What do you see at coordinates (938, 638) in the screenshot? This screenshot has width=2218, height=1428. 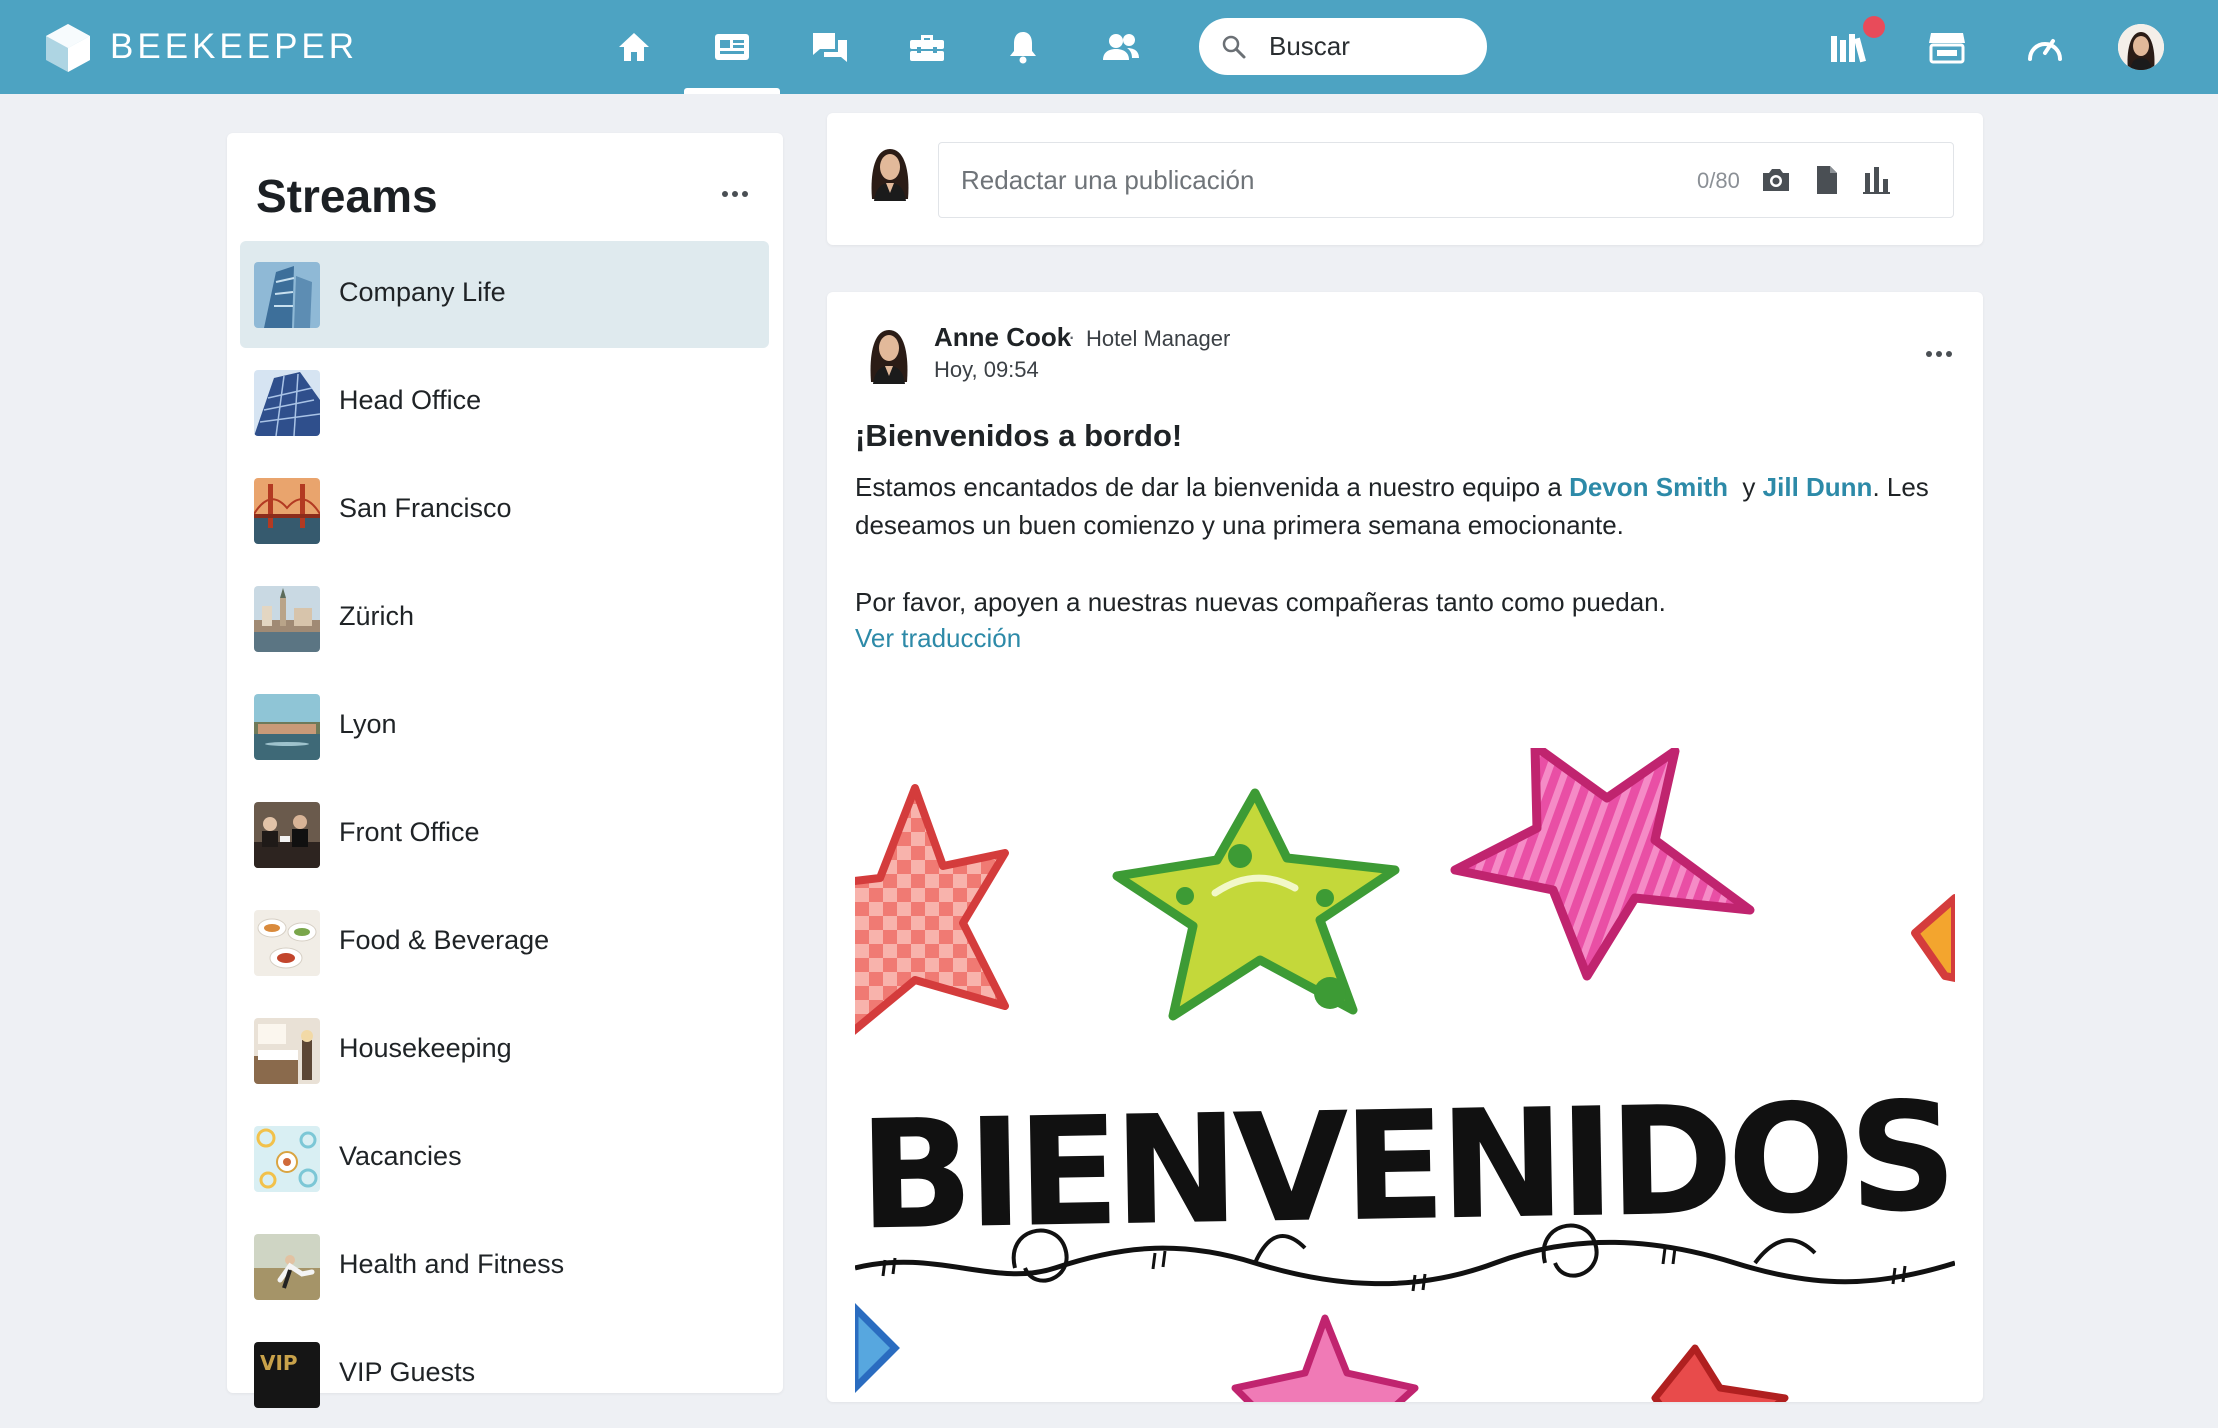 I see `see-translation-link: Ver traducción` at bounding box center [938, 638].